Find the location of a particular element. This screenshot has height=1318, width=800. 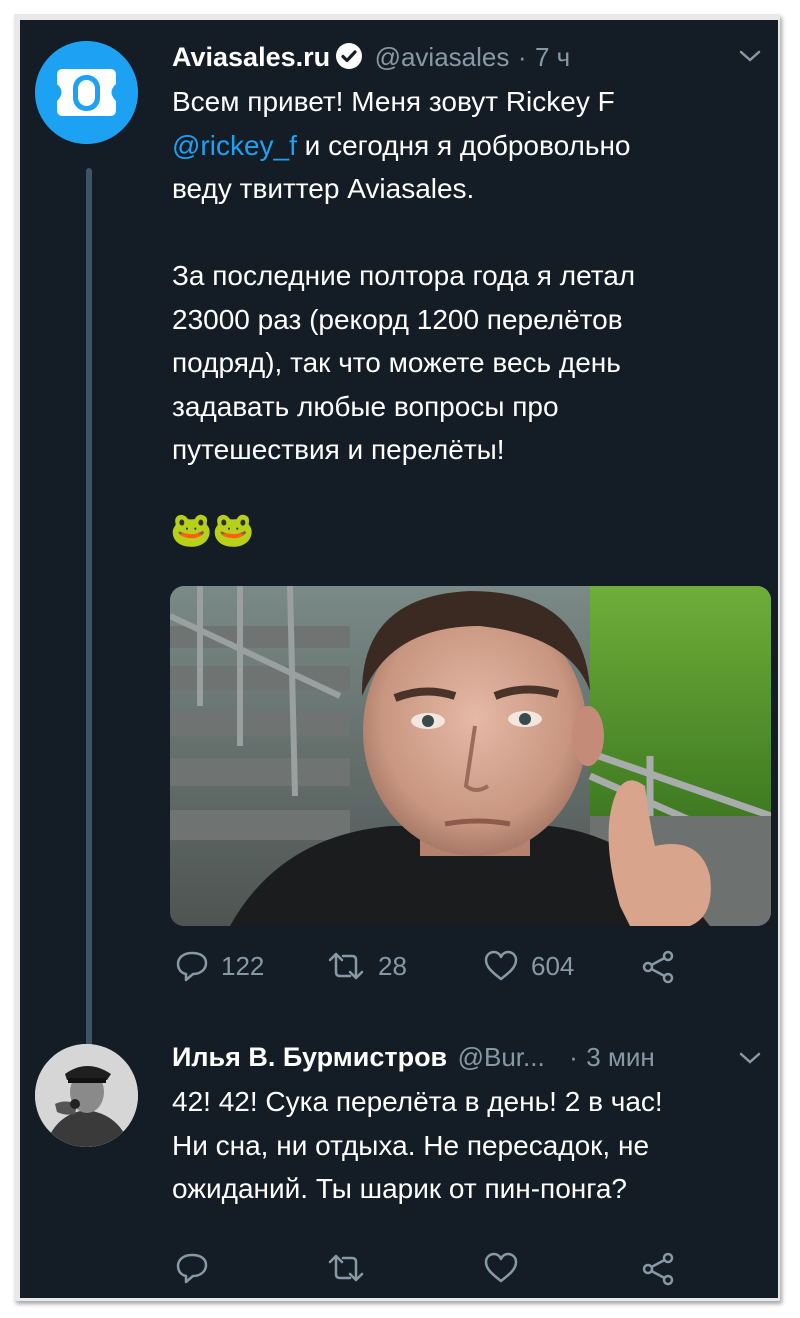

tweet-text-line1: Всем привет! Меня зовут Rickey F is located at coordinates (393, 101).